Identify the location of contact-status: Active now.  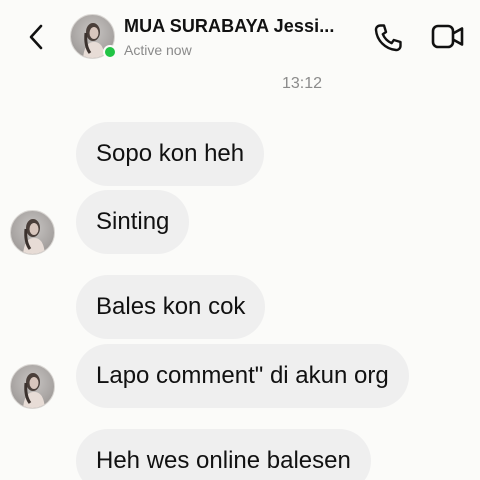
(158, 50).